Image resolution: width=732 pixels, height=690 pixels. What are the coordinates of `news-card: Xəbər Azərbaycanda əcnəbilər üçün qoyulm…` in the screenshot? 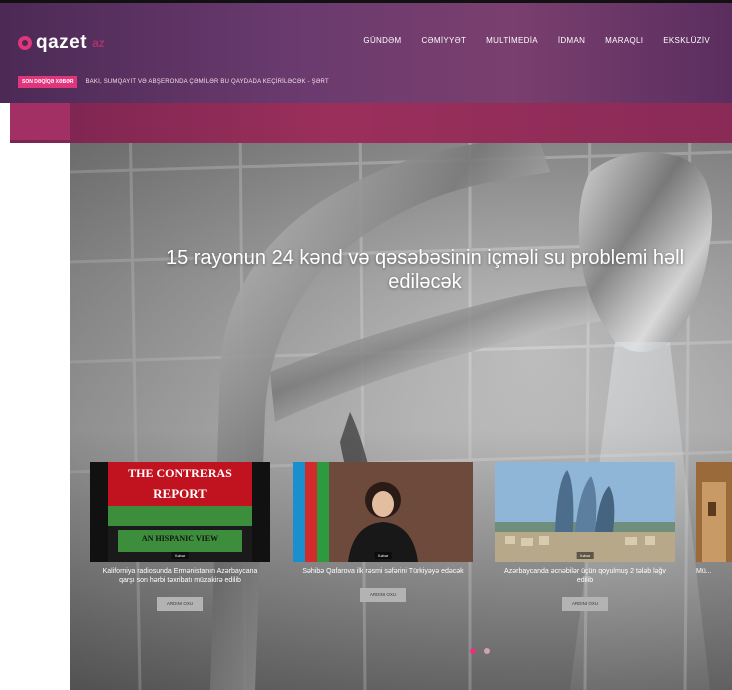 It's located at (585, 536).